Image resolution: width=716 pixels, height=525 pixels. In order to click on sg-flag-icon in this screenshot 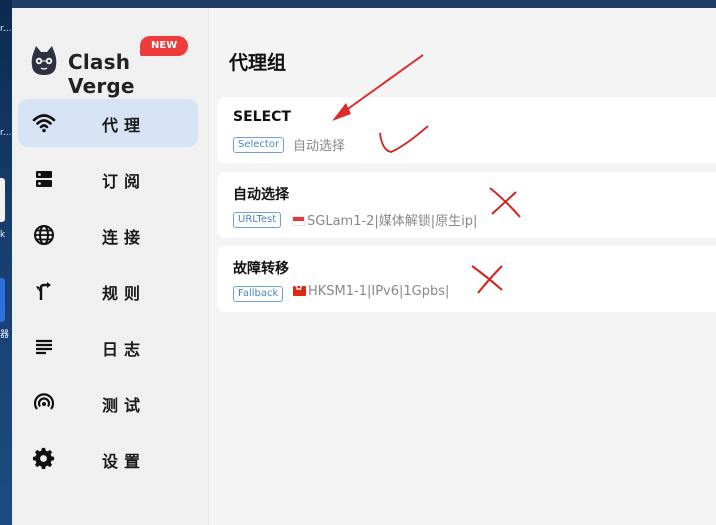, I will do `click(298, 221)`.